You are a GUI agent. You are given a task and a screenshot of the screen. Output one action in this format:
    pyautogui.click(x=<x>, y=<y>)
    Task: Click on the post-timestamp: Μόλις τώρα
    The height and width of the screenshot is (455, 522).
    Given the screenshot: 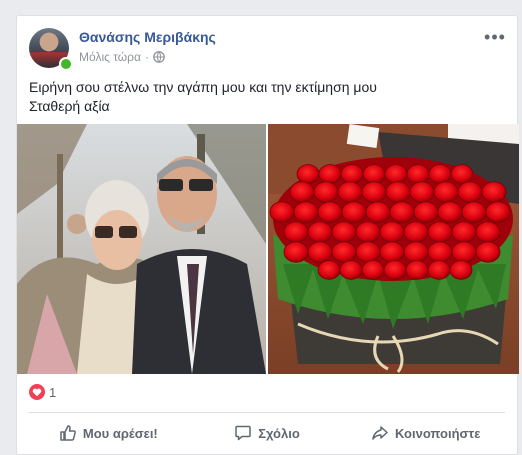 What is the action you would take?
    pyautogui.click(x=110, y=57)
    